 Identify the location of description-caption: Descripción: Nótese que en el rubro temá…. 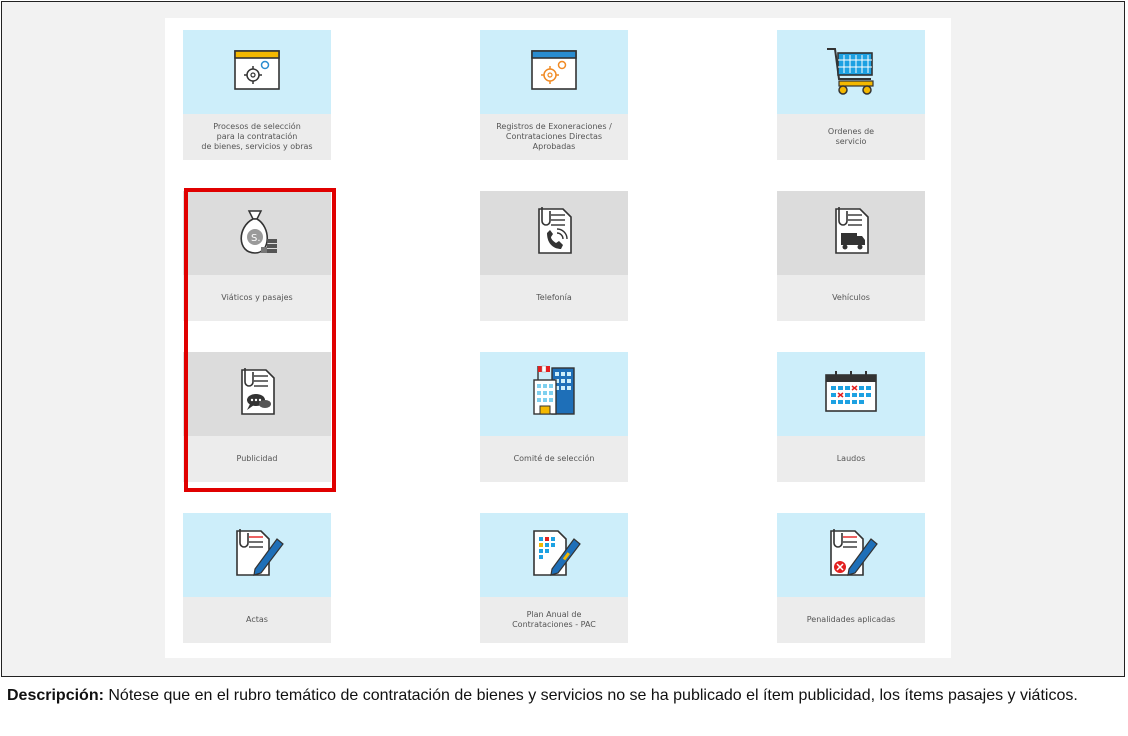
(563, 705).